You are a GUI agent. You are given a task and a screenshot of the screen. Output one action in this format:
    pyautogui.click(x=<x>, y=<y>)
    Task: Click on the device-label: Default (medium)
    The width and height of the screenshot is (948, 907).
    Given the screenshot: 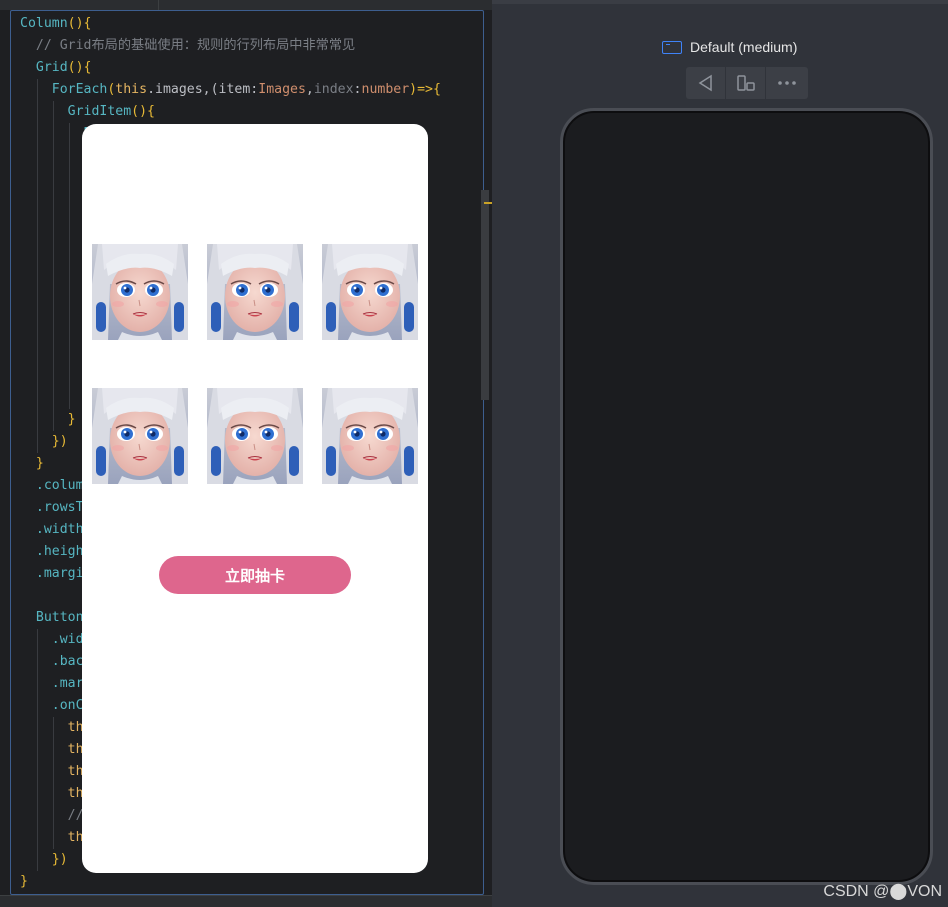 What is the action you would take?
    pyautogui.click(x=744, y=47)
    